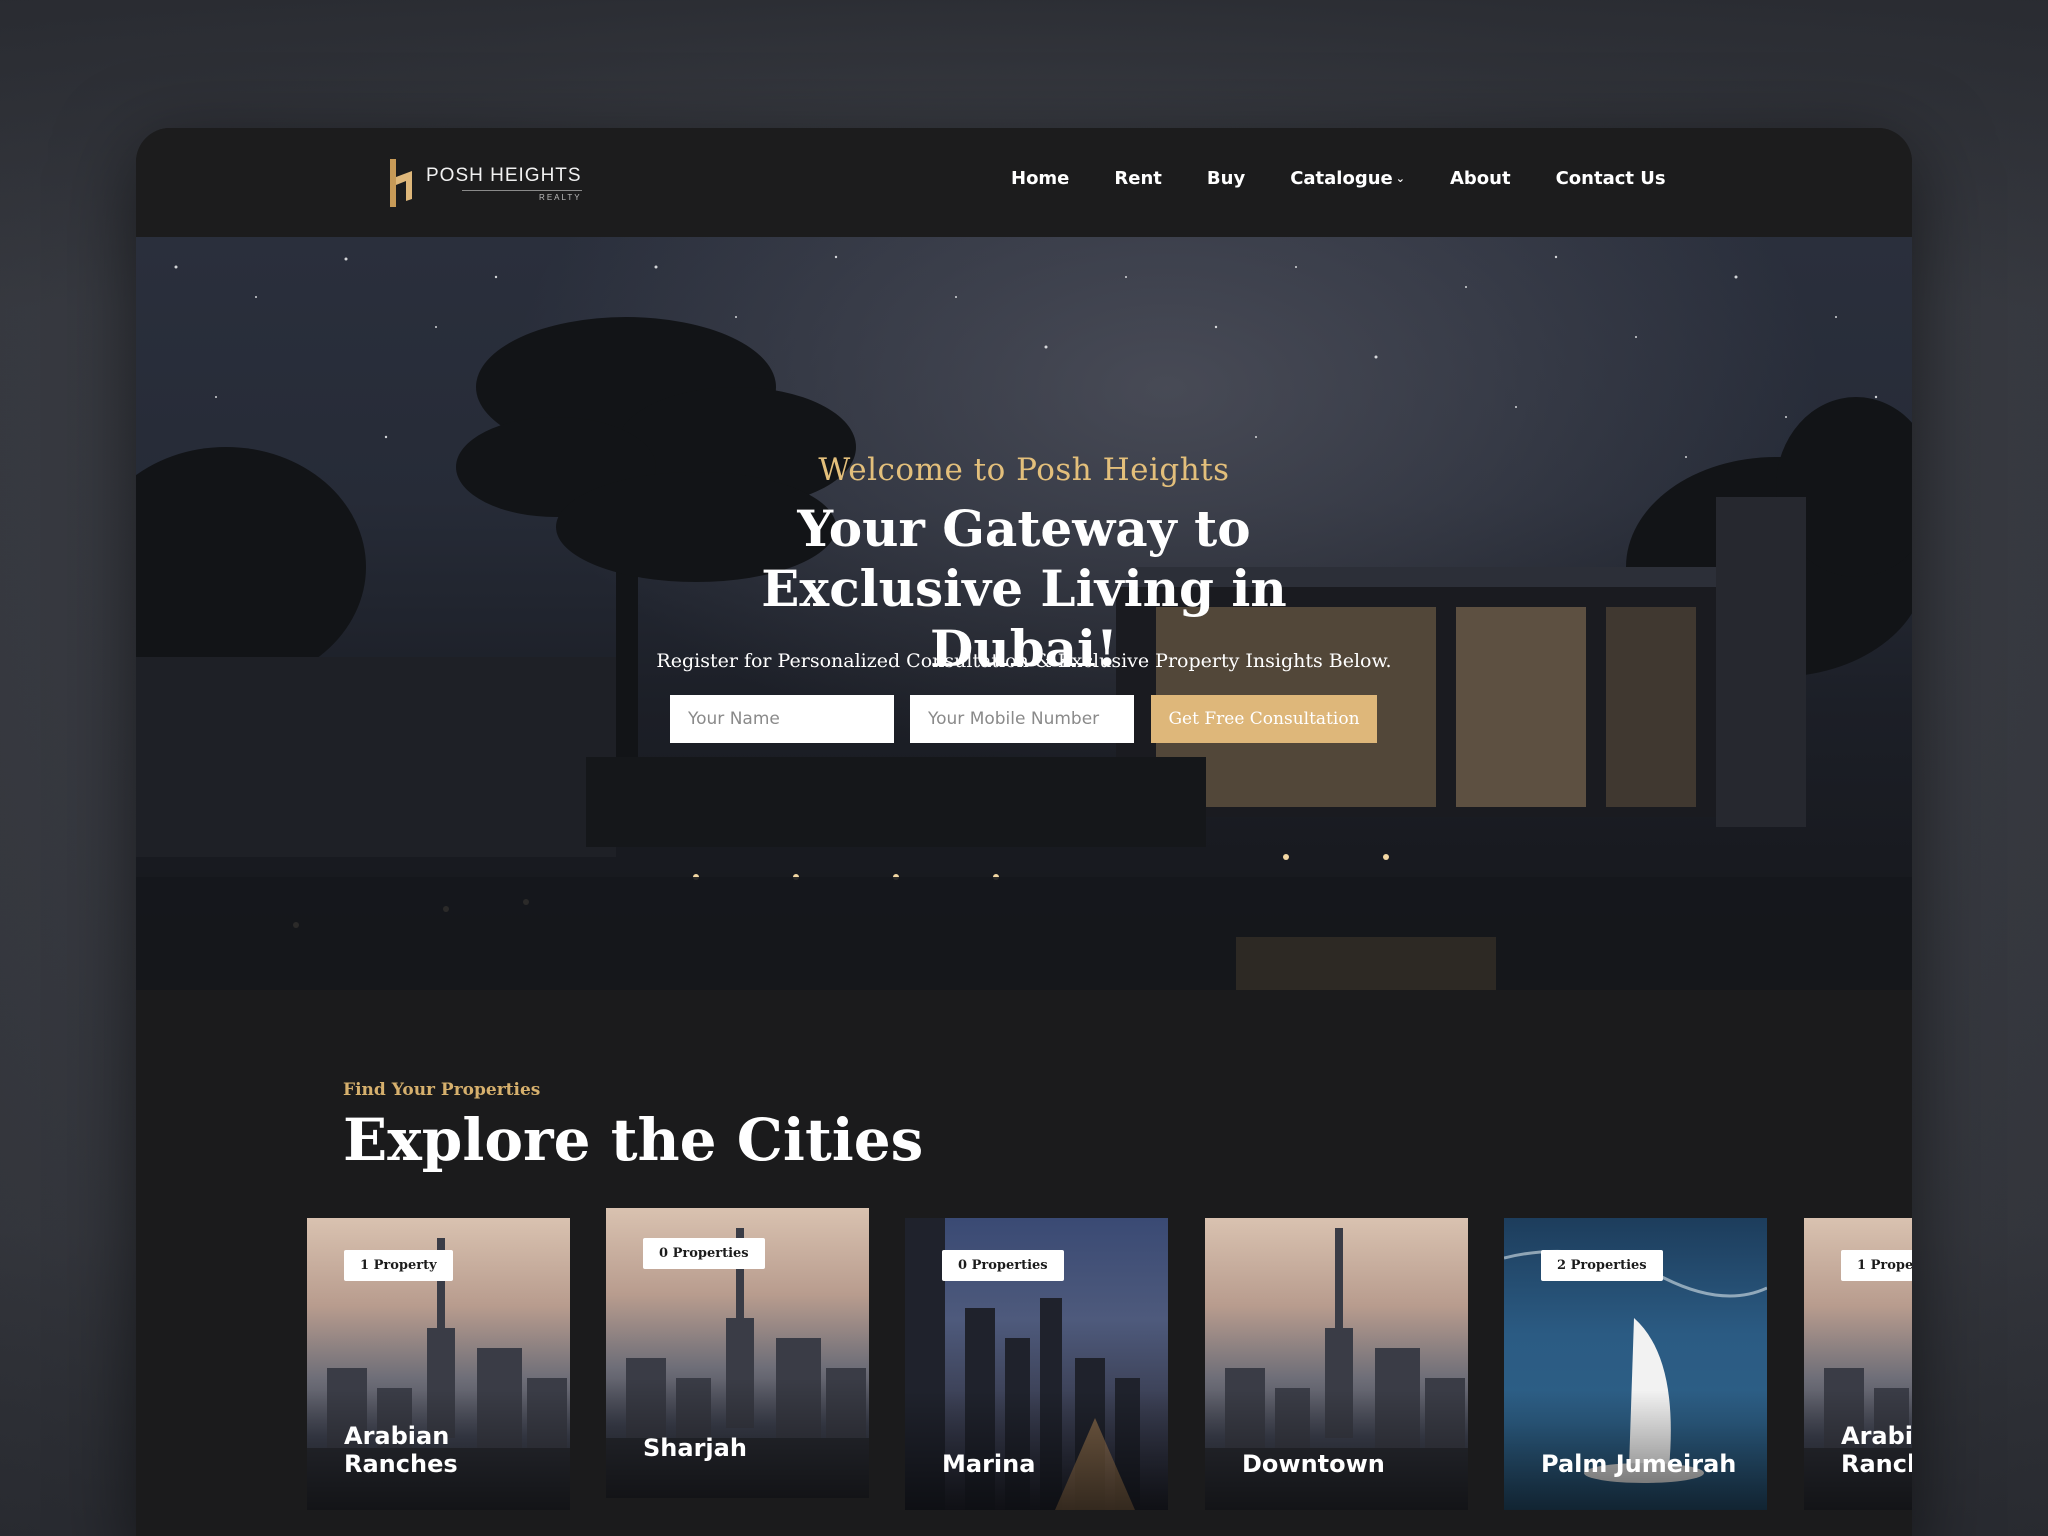 This screenshot has height=1536, width=2048. I want to click on consultation-form: Get Free Consultation, so click(1023, 719).